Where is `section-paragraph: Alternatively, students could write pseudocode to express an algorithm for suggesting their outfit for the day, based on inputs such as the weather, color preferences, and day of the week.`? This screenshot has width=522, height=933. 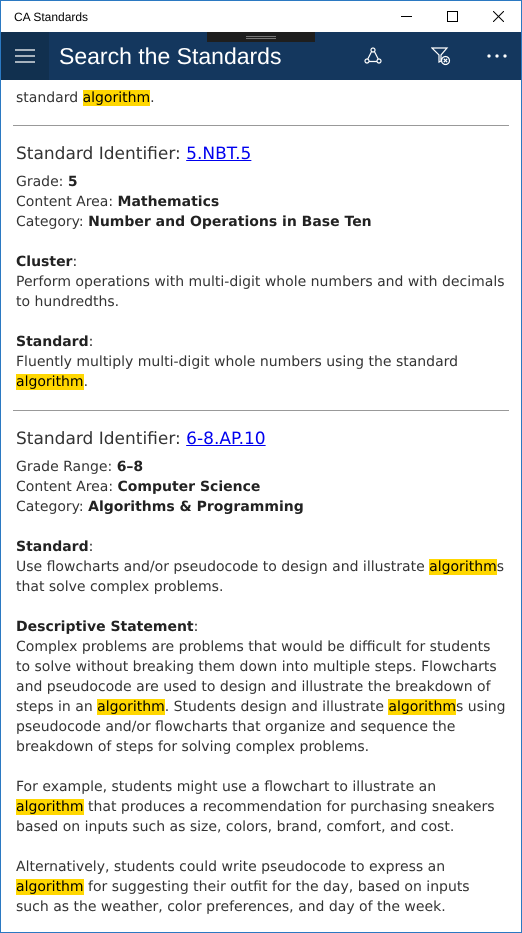 section-paragraph: Alternatively, students could write pseudocode to express an algorithm for suggesting their outfit for the day, based on inputs such as the weather, color preferences, and day of the week. is located at coordinates (243, 887).